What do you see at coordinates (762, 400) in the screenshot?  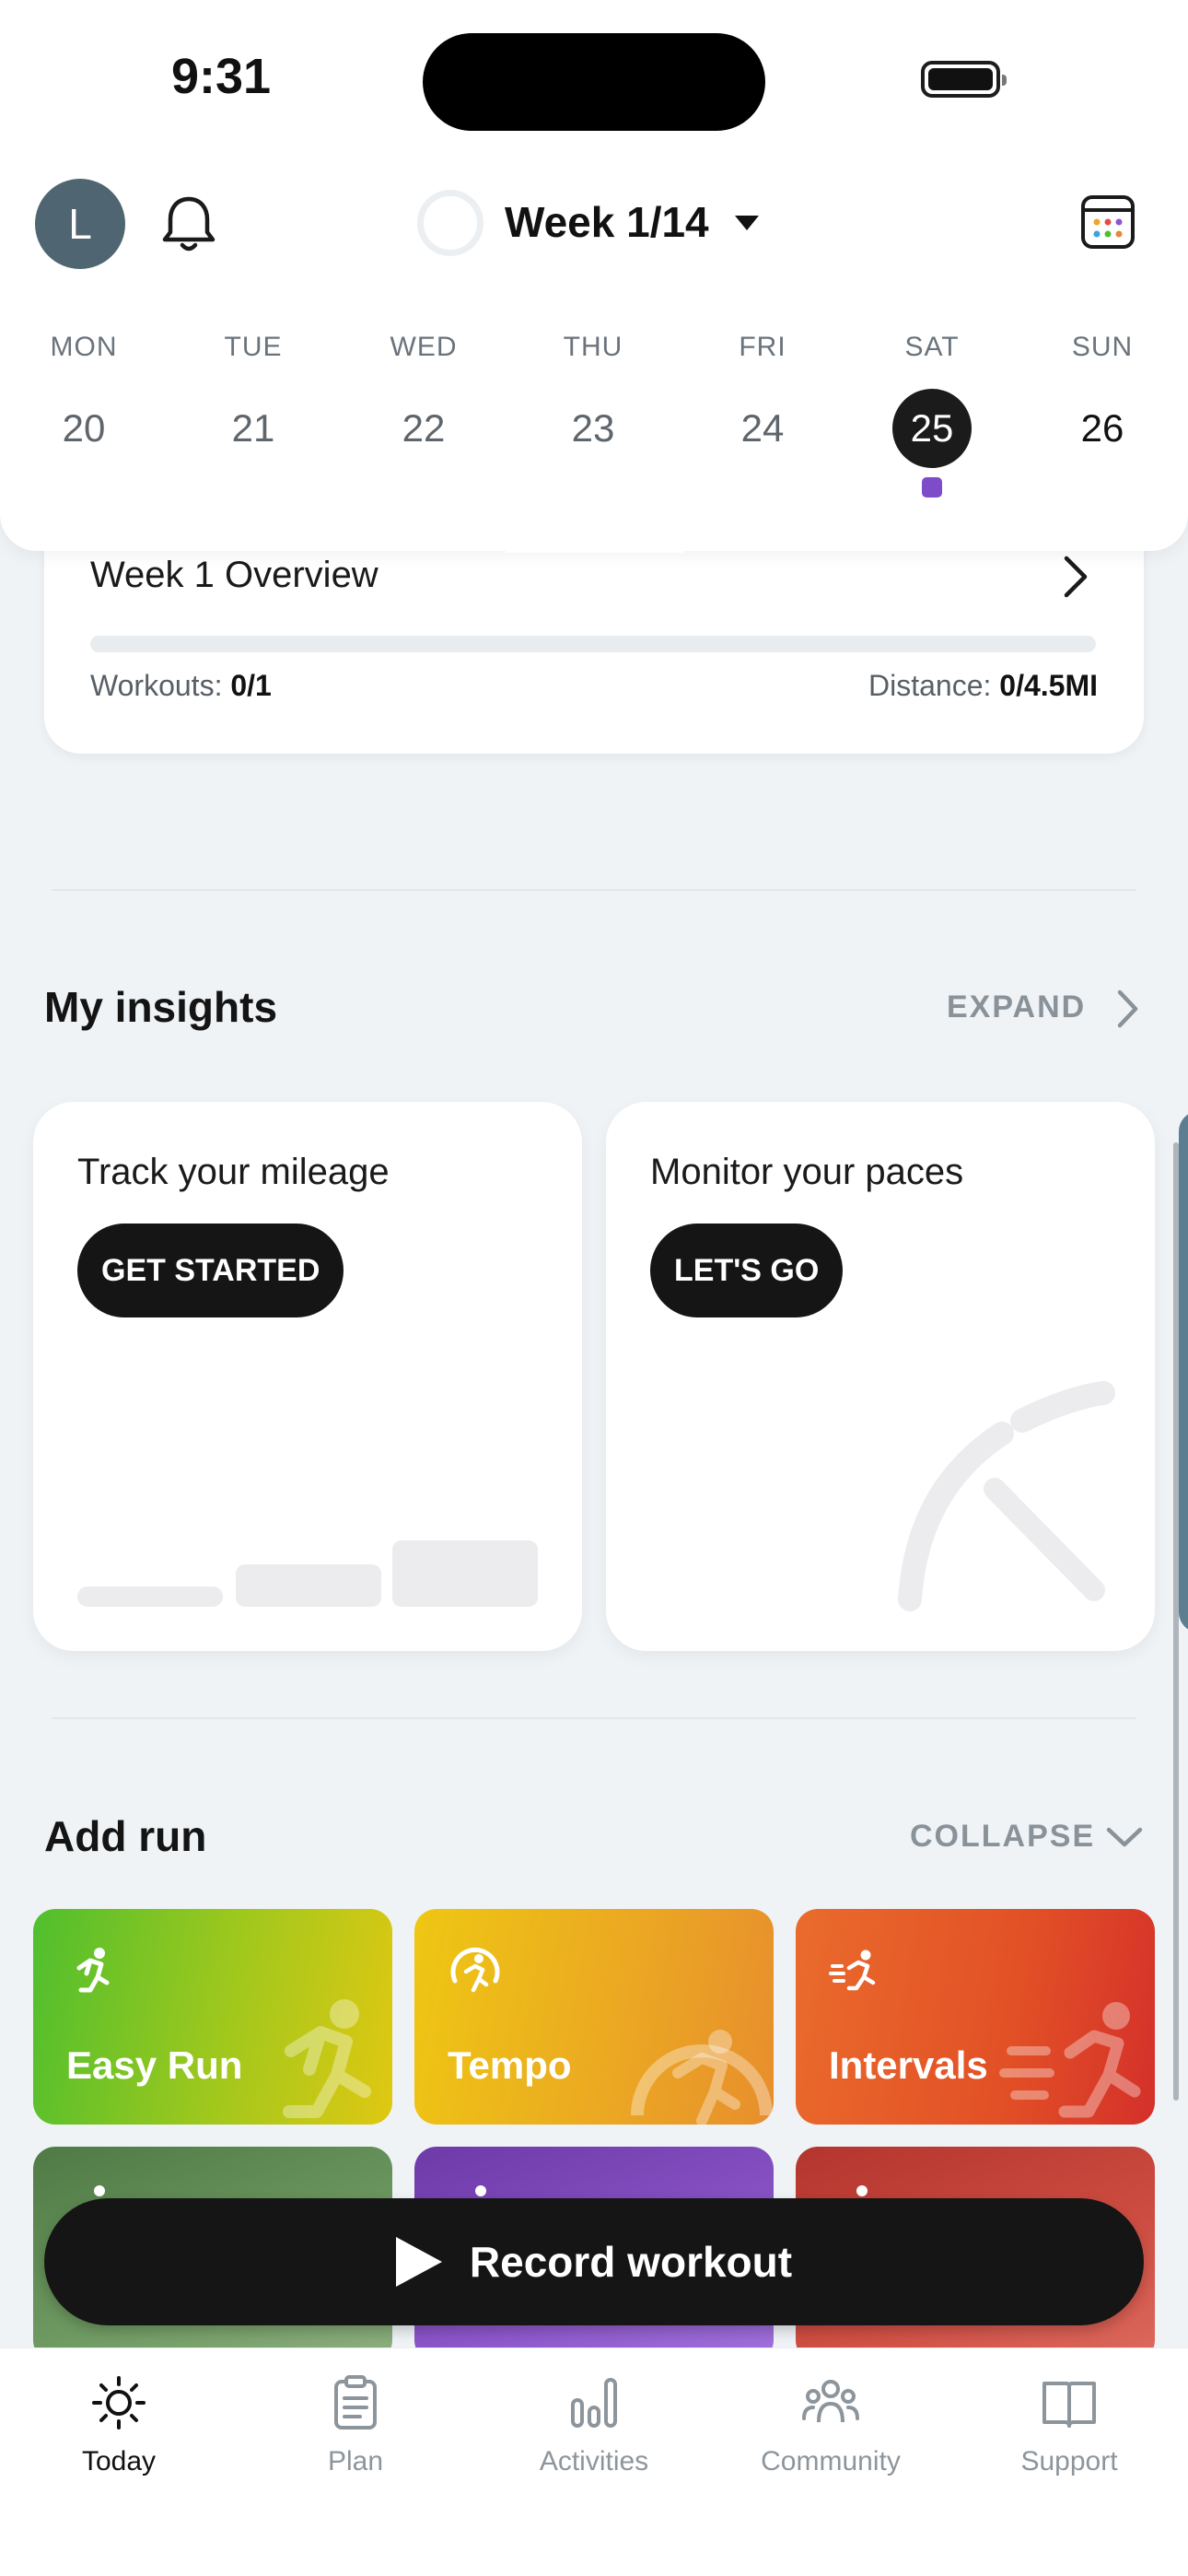 I see `day-fri: FRI 24` at bounding box center [762, 400].